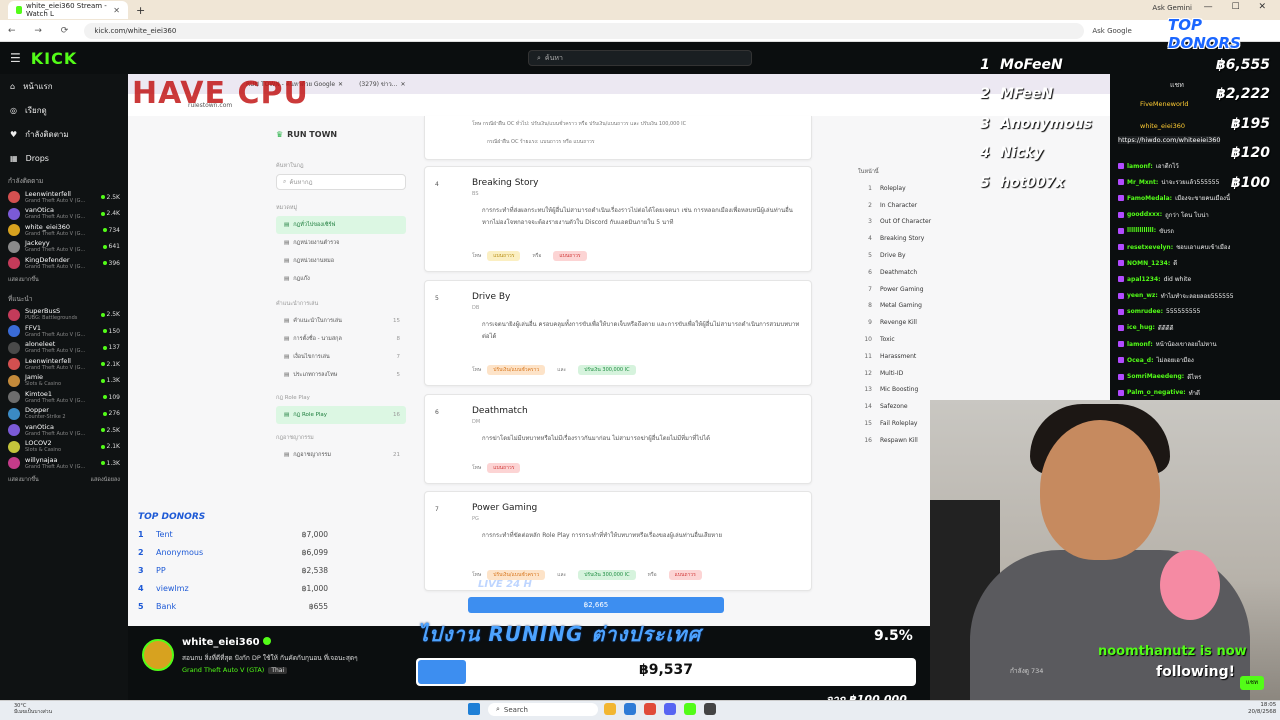 The width and height of the screenshot is (1280, 720). Describe the element at coordinates (640, 58) in the screenshot. I see `search-input: ⌕ ค้นหา` at that location.